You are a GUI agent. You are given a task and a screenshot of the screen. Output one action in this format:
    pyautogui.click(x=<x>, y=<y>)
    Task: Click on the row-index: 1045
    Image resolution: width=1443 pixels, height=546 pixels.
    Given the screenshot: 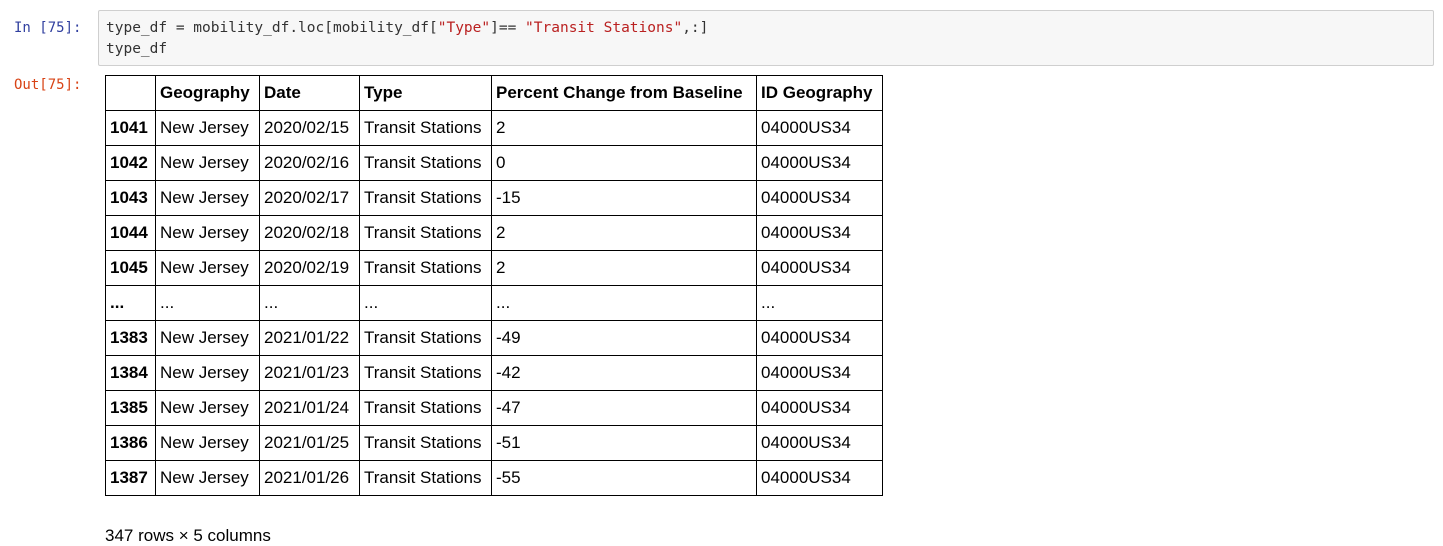 What is the action you would take?
    pyautogui.click(x=130, y=268)
    